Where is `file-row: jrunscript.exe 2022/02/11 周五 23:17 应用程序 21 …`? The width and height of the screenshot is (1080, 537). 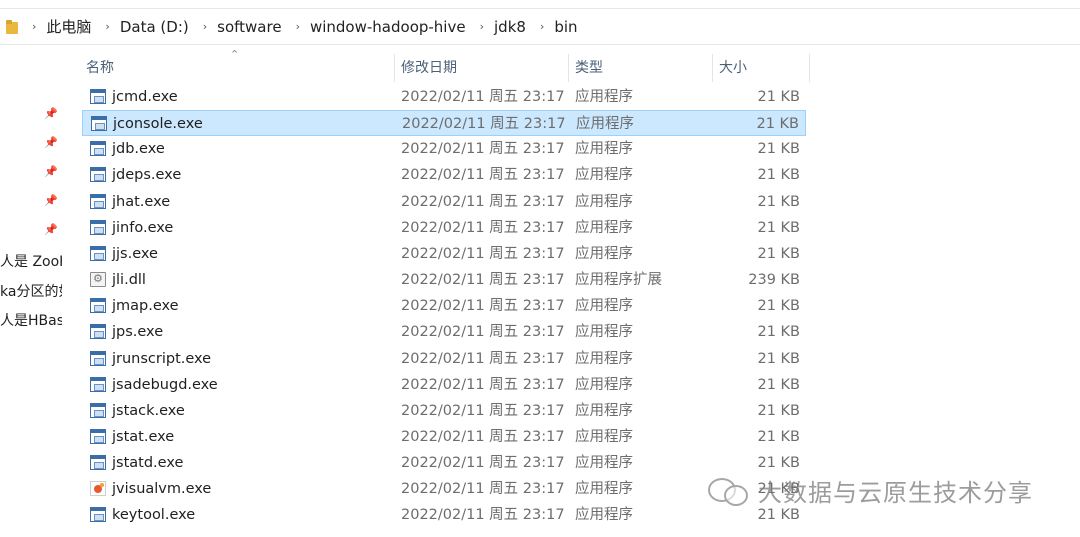 file-row: jrunscript.exe 2022/02/11 周五 23:17 应用程序 21 … is located at coordinates (444, 359).